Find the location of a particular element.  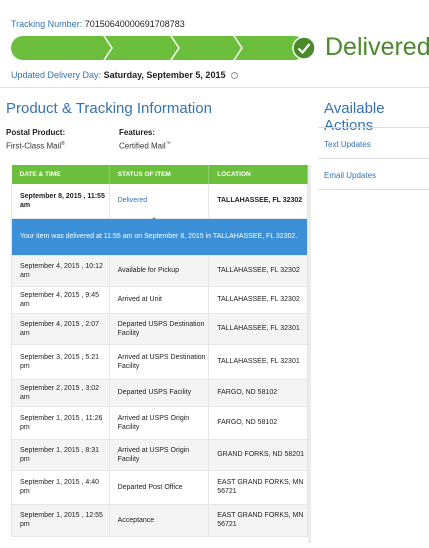

delivery-status-text: Delivered is located at coordinates (377, 47).